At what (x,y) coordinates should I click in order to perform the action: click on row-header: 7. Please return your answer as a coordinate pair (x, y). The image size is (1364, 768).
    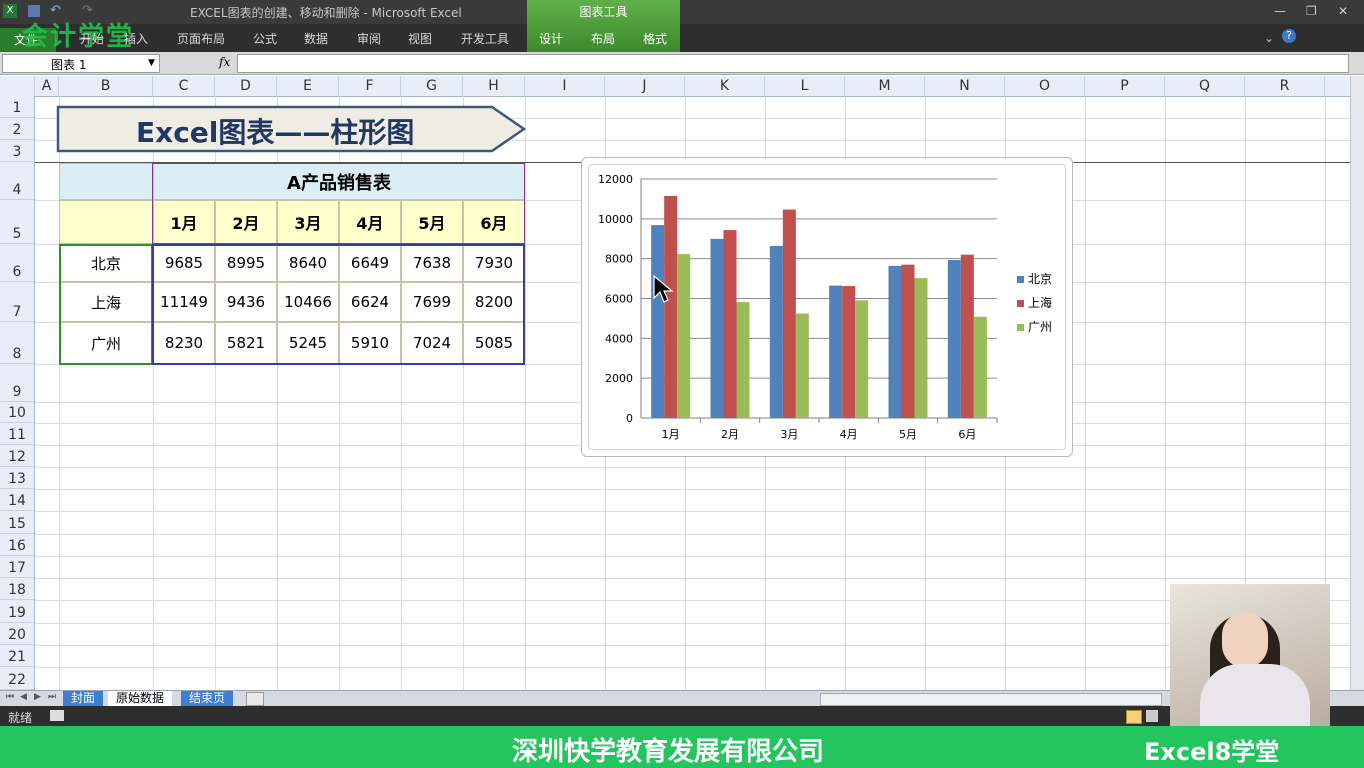
    Looking at the image, I should click on (17, 302).